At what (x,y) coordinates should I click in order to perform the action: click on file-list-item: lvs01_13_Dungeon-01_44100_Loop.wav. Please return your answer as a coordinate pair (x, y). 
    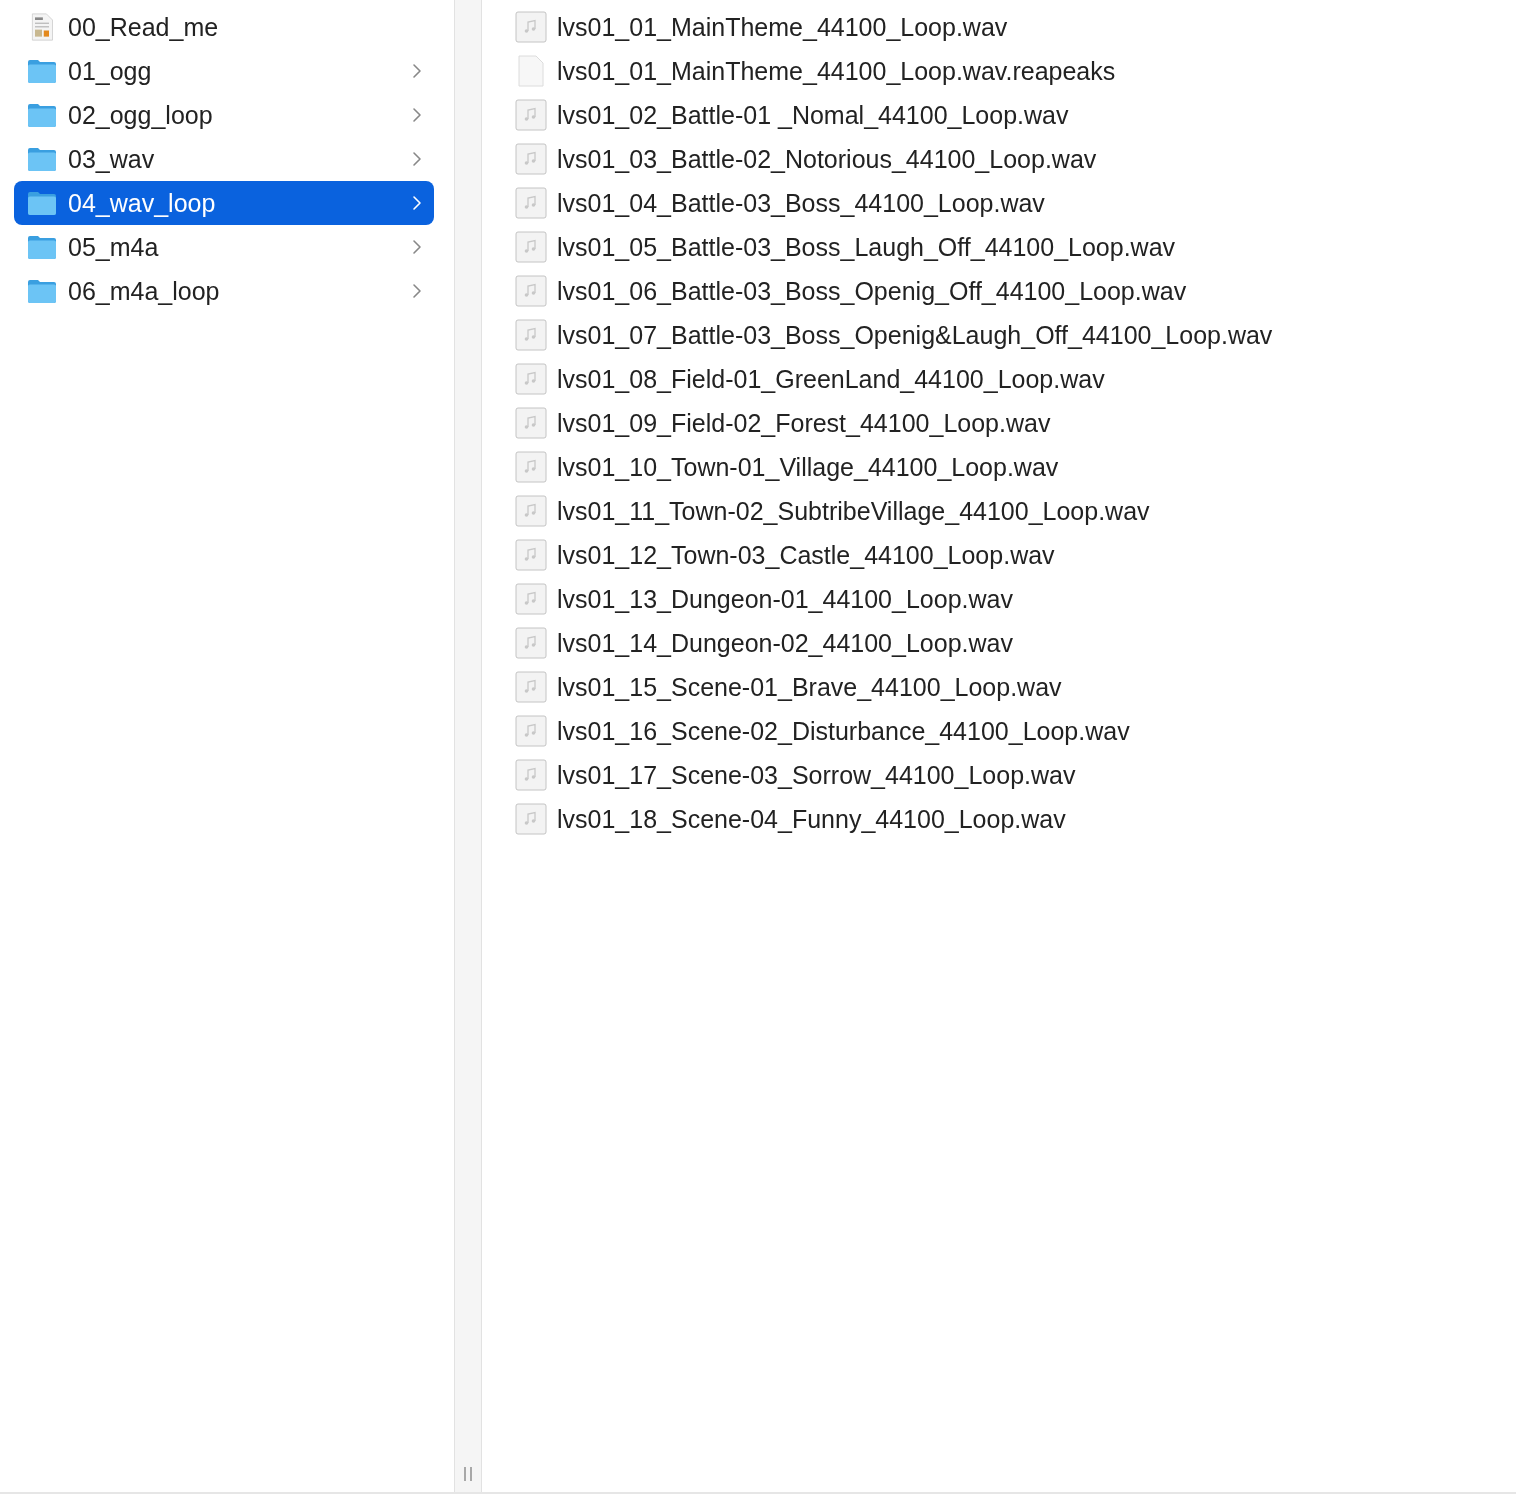
    Looking at the image, I should click on (785, 599).